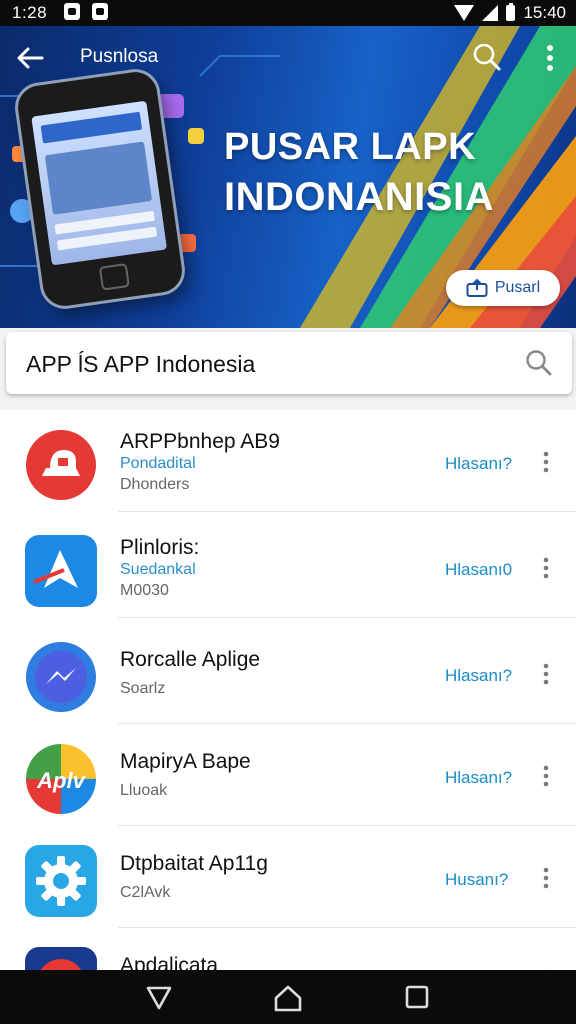  What do you see at coordinates (288, 877) in the screenshot?
I see `list-item: Dtpbaitat Ap11g C2lAvk Husanı?` at bounding box center [288, 877].